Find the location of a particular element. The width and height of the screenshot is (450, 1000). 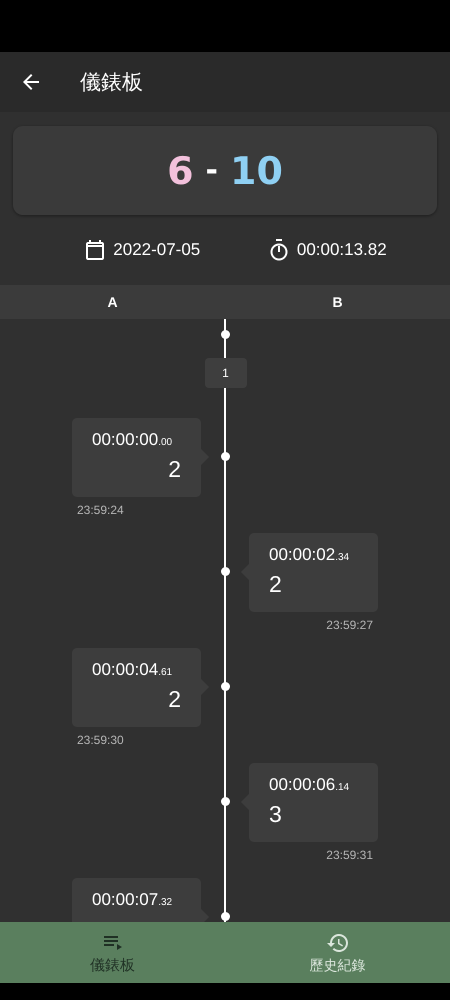

event-clock-time: 23:59:27 is located at coordinates (349, 625).